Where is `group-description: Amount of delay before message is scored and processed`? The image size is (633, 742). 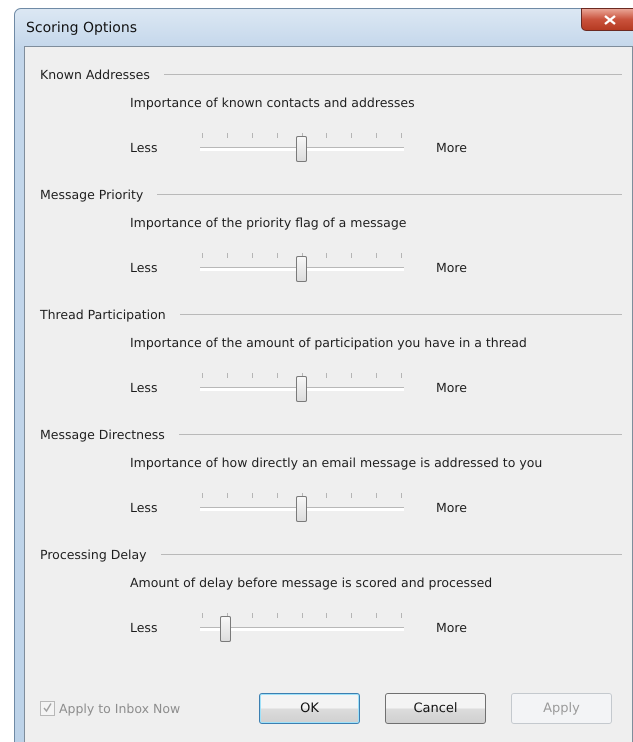
group-description: Amount of delay before message is scored and processed is located at coordinates (311, 582).